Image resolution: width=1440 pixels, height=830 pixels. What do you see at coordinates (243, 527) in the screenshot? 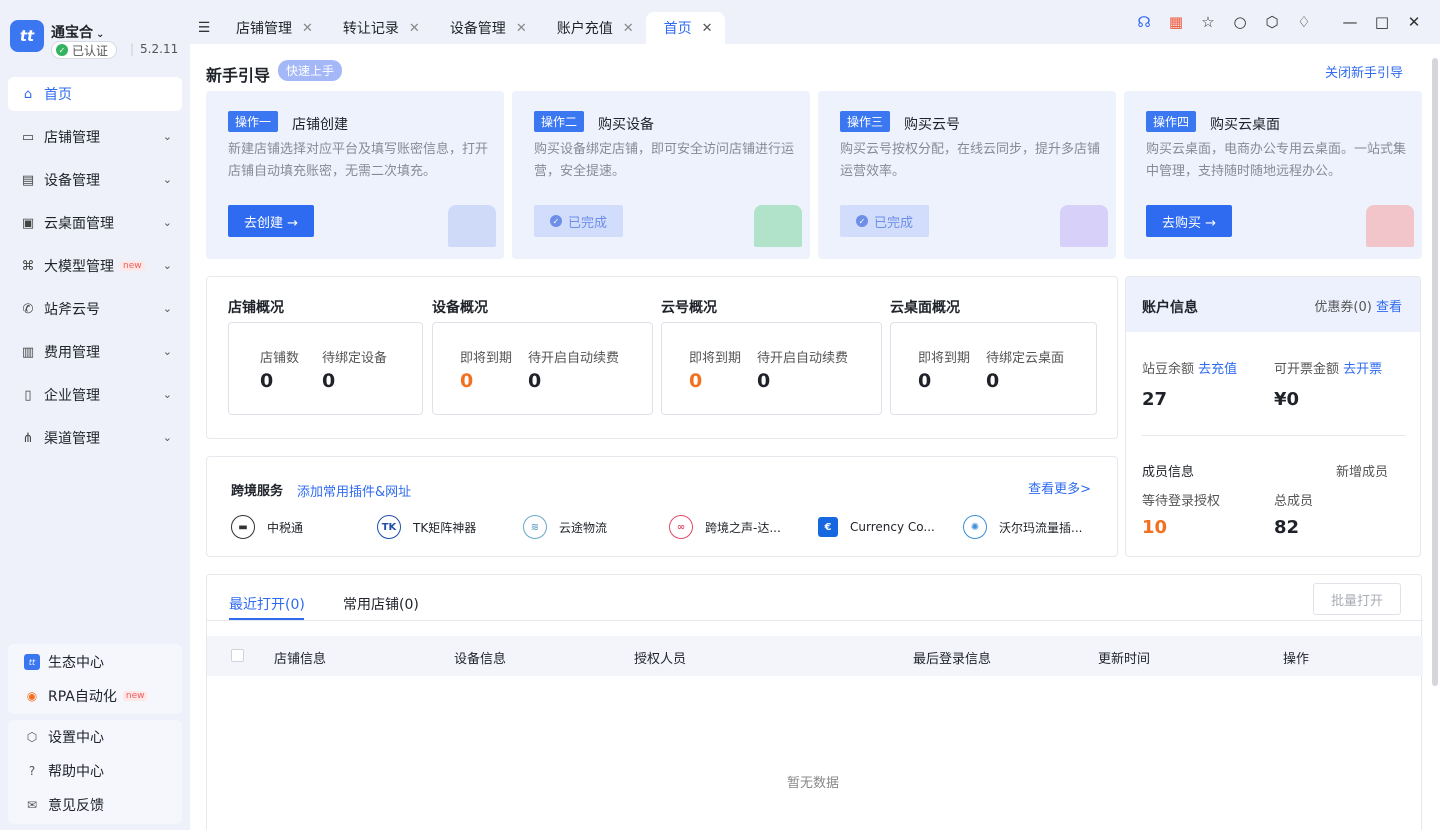
I see `zhongshuitong-icon: ▬` at bounding box center [243, 527].